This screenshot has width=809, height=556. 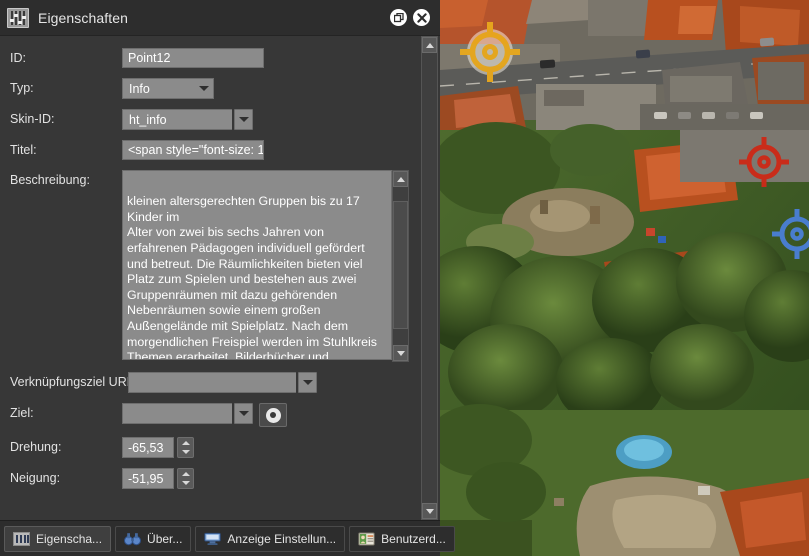 I want to click on field-row-titel: Titel: <span style="font-size: 17px, so click(x=210, y=150).